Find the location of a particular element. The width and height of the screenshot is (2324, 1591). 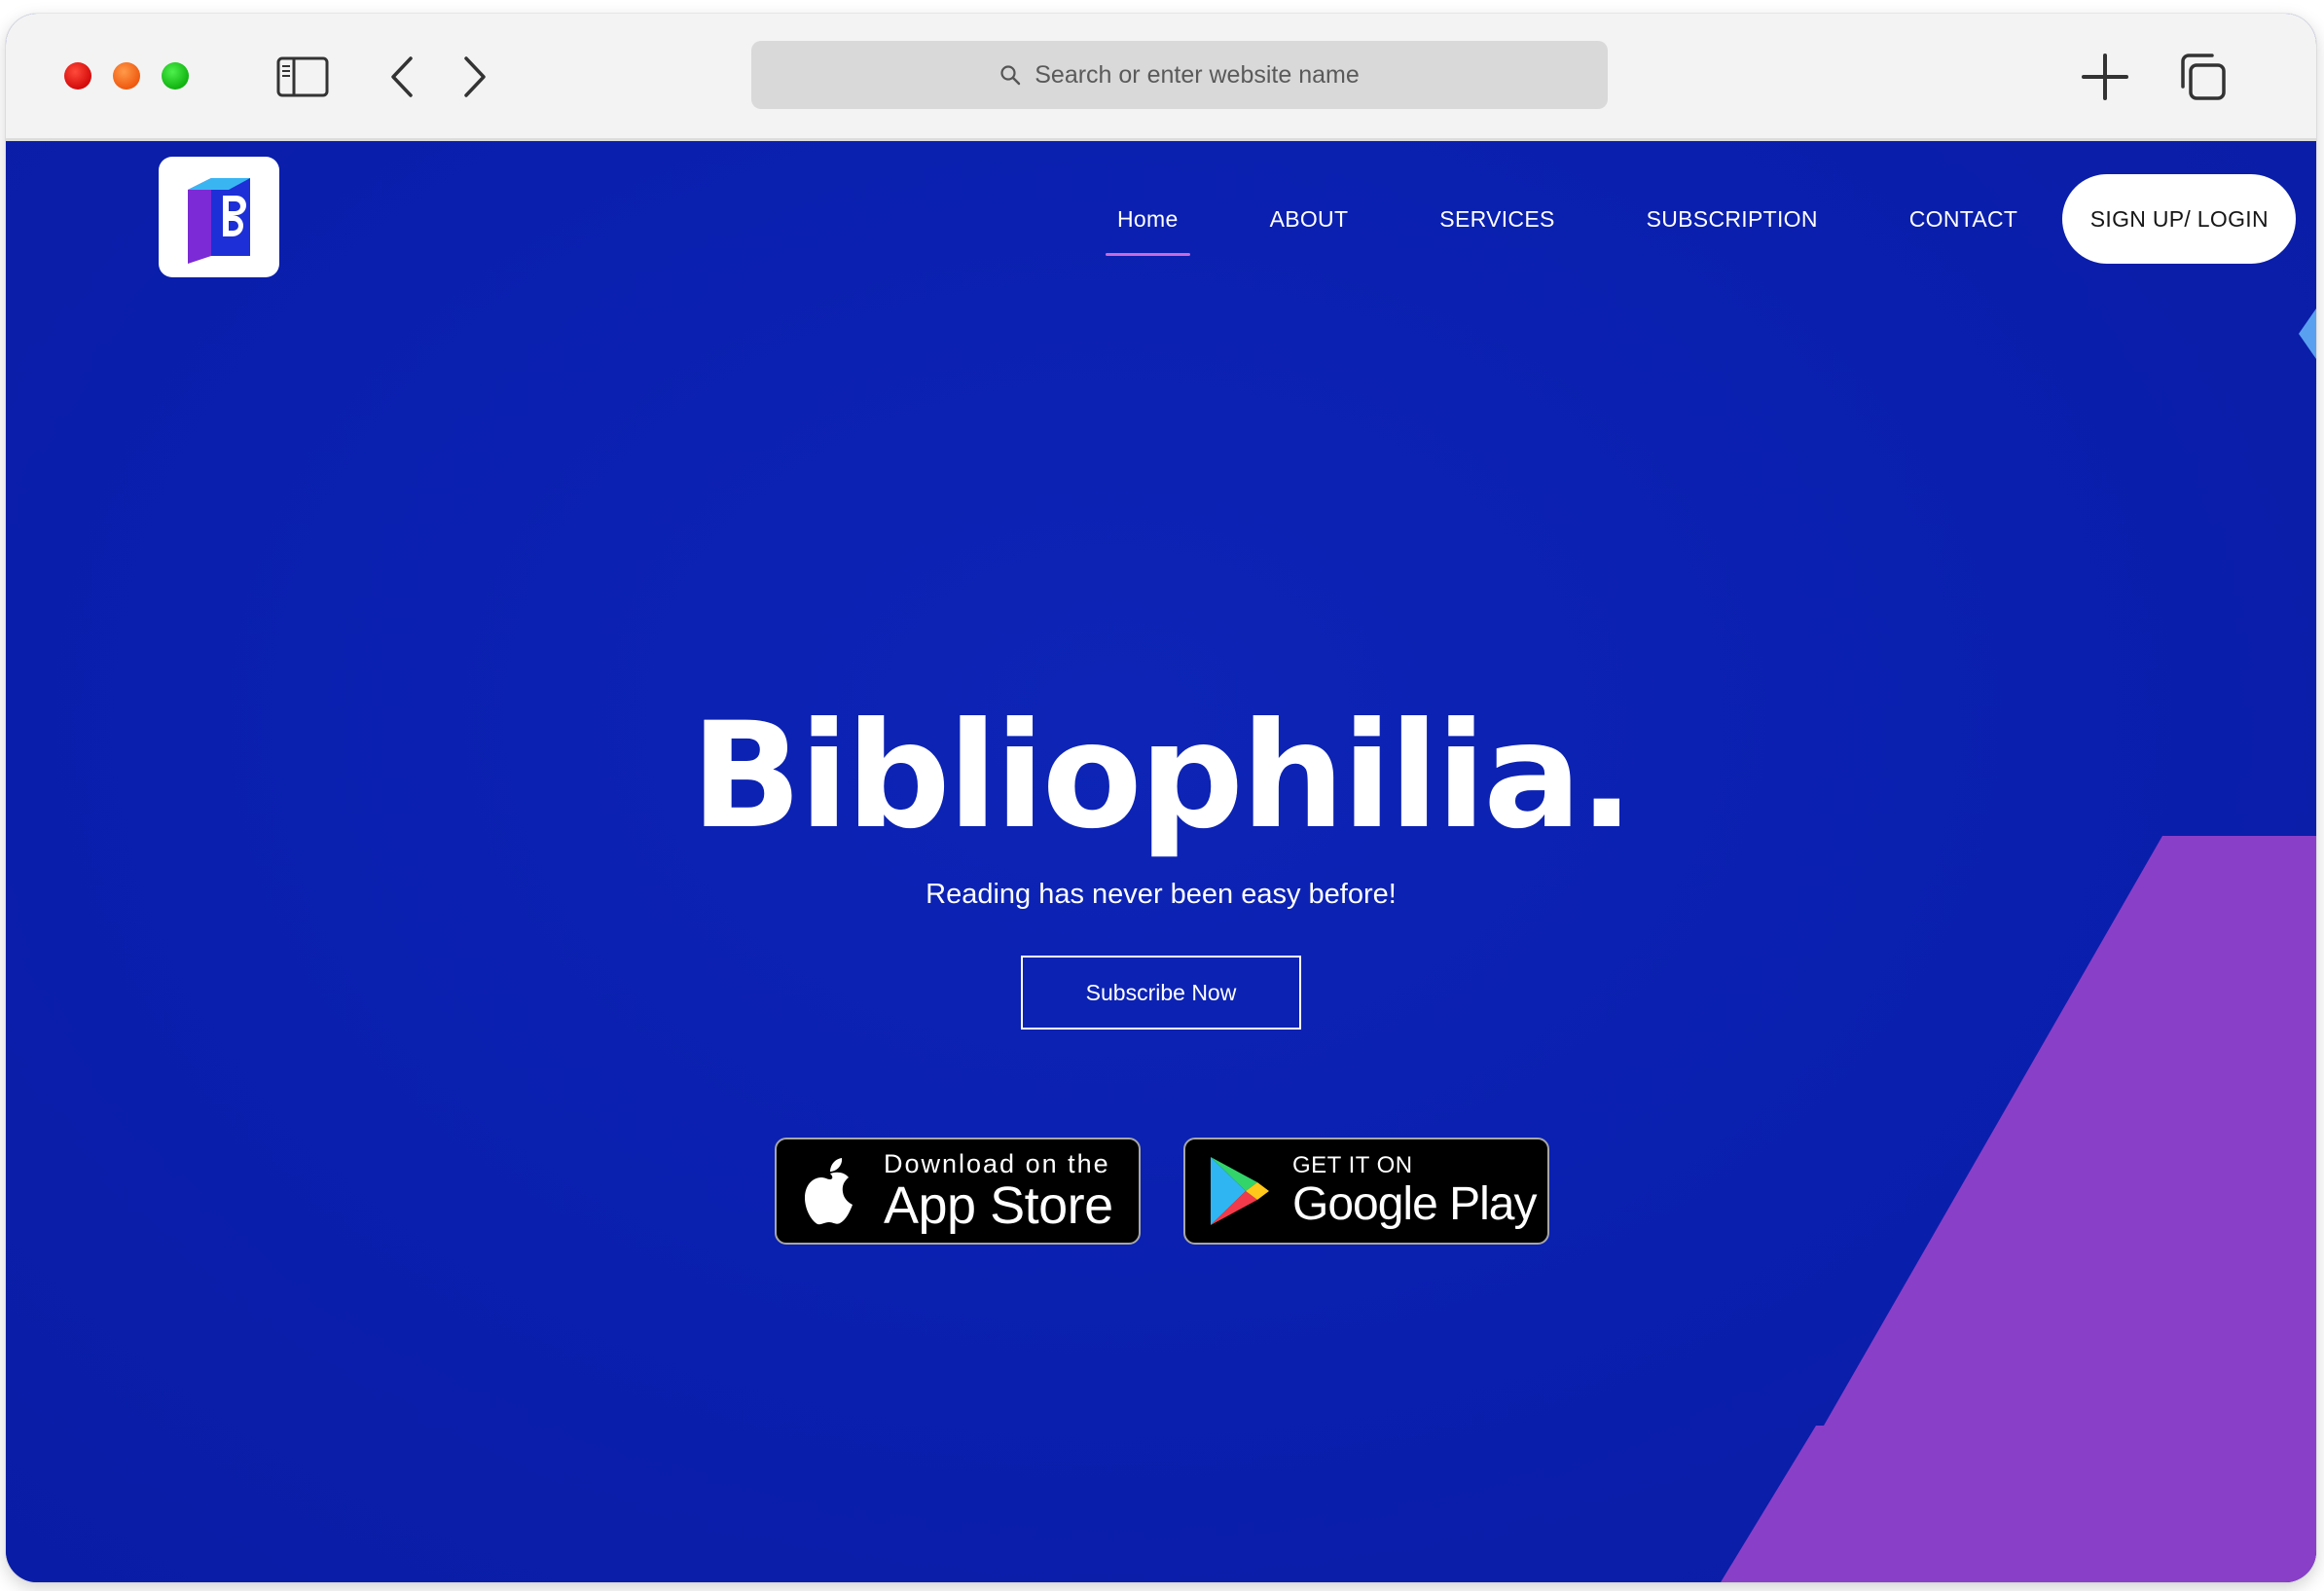

nav-contact: CONTACT is located at coordinates (1964, 219).